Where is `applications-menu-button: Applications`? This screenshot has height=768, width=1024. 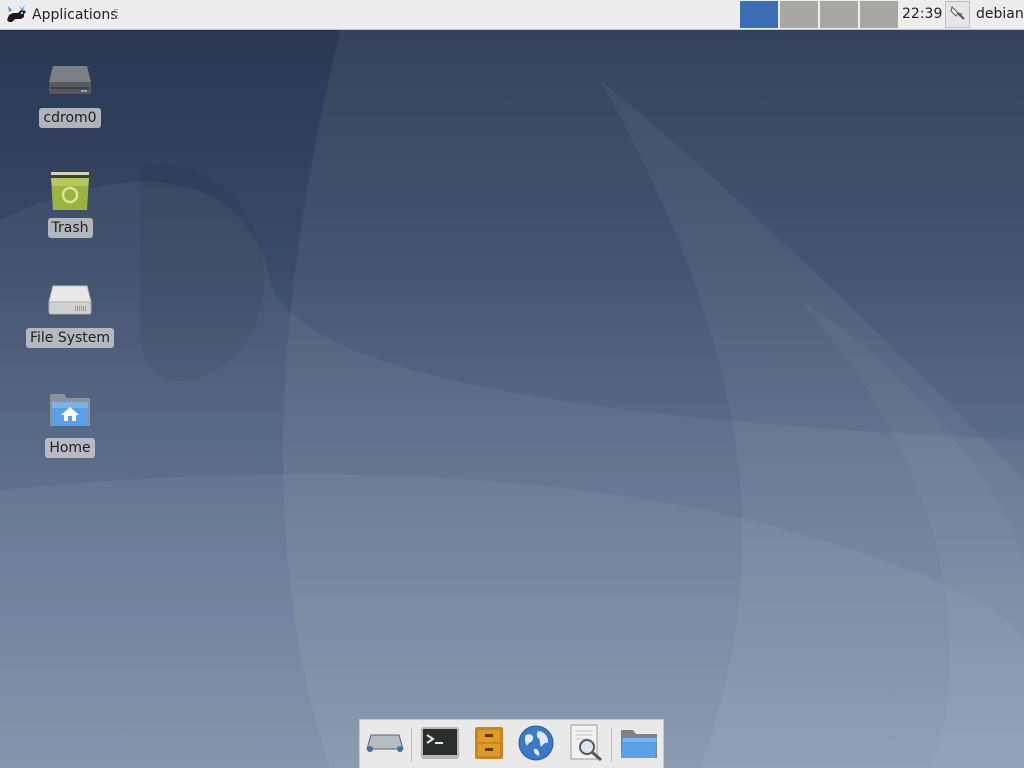
applications-menu-button: Applications is located at coordinates (62, 15).